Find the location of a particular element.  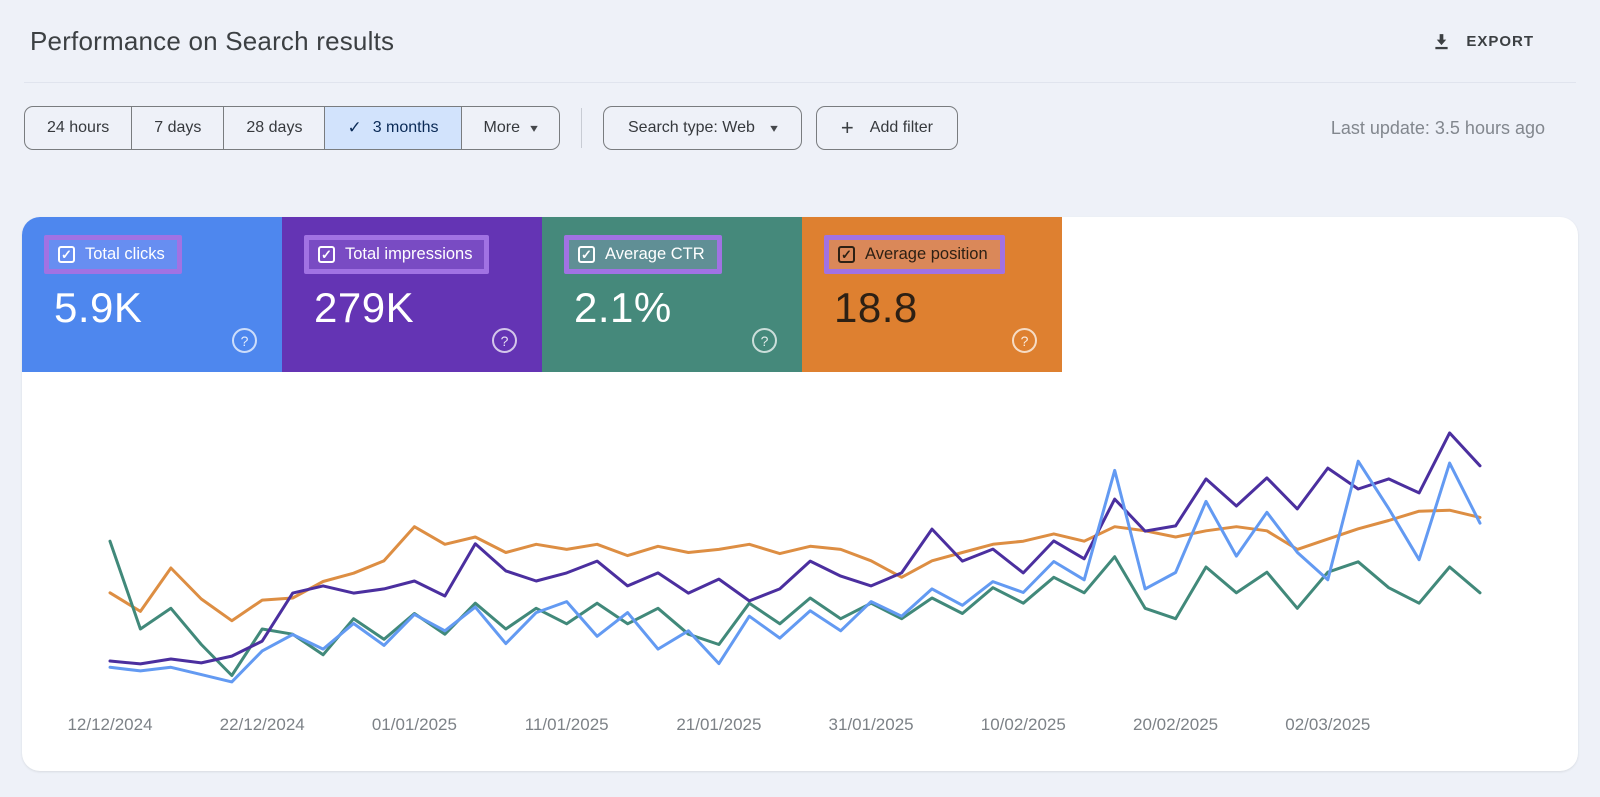

metric-value: 279K is located at coordinates (364, 307).